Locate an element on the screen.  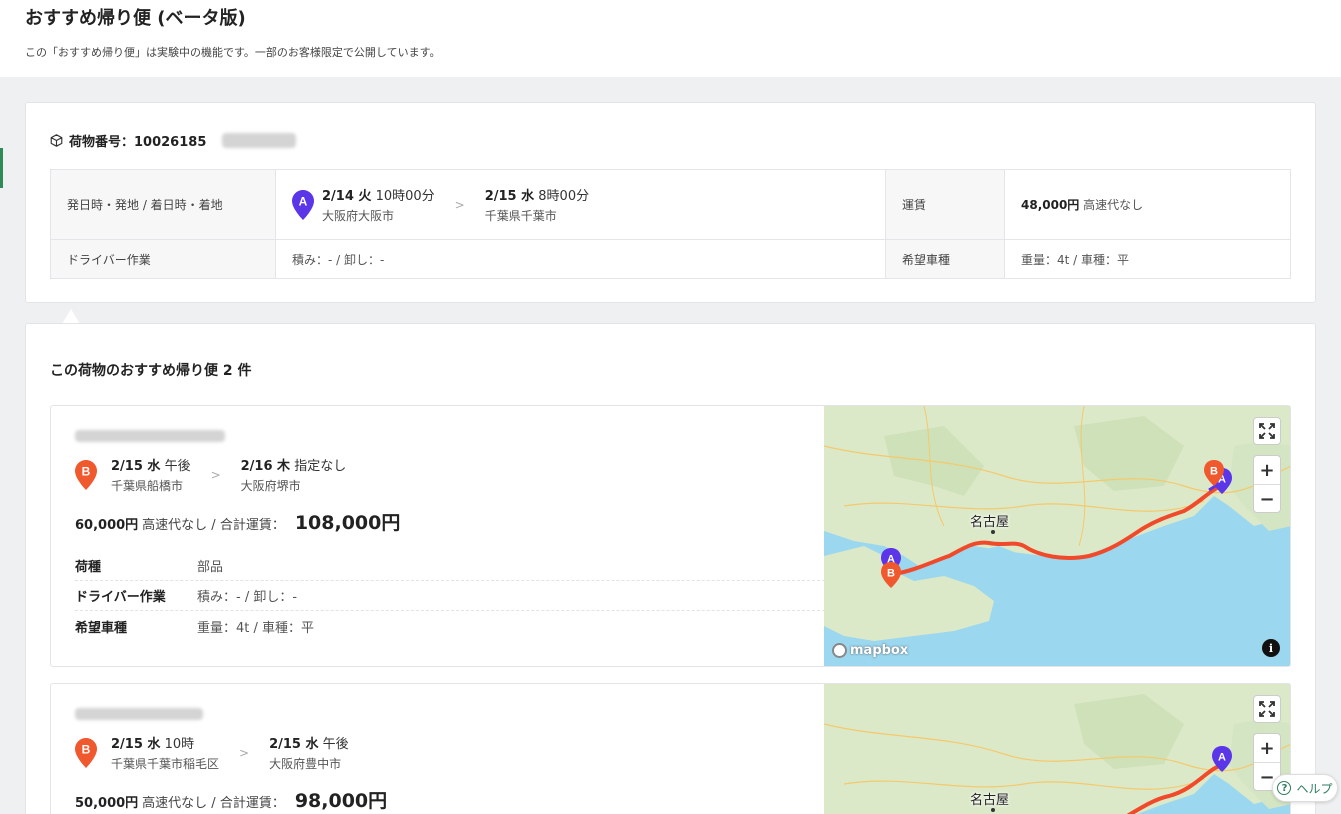
detail-row-driver-work: ドライバー作業 積み：- / 卸し：- is located at coordinates (450, 596).